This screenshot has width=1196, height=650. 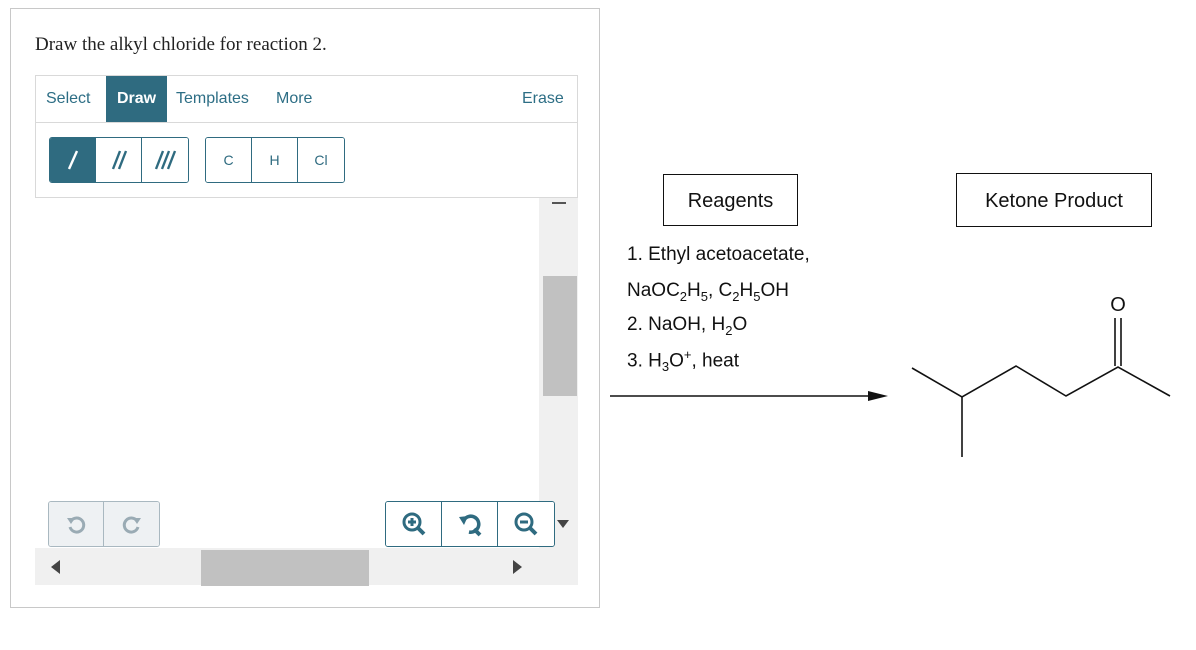 I want to click on redo-icon, so click(x=131, y=525).